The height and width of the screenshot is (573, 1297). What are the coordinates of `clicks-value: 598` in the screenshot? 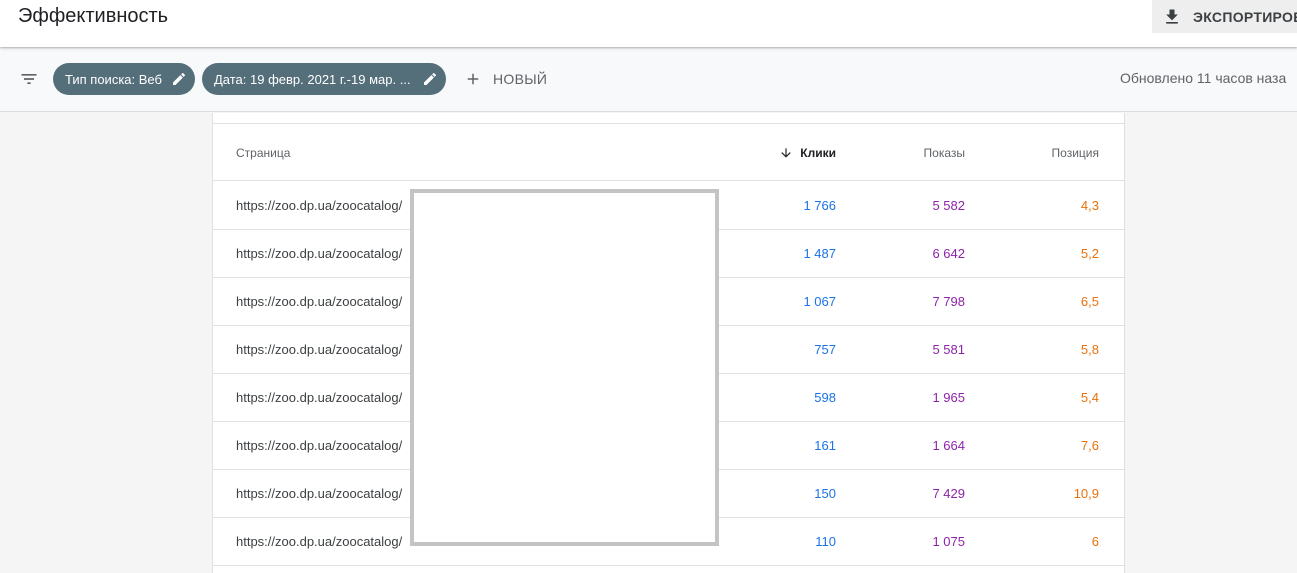 It's located at (825, 397).